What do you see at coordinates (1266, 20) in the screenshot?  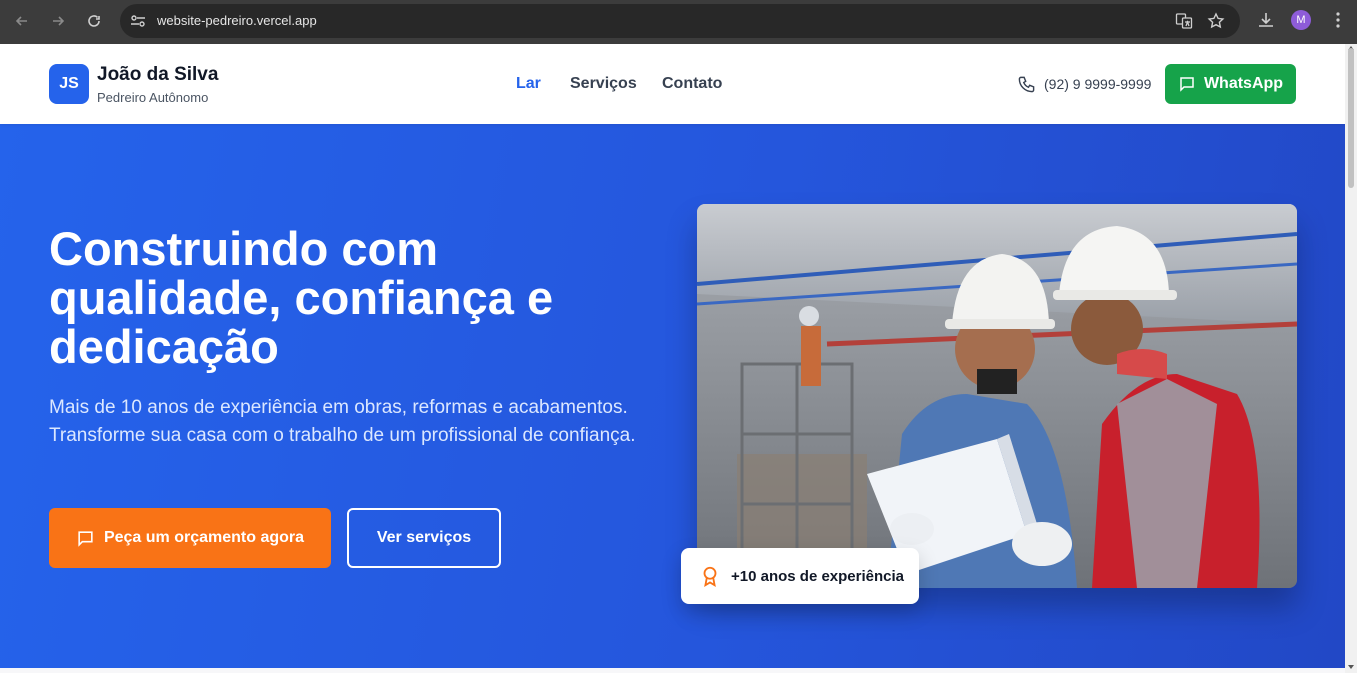 I see `download-icon` at bounding box center [1266, 20].